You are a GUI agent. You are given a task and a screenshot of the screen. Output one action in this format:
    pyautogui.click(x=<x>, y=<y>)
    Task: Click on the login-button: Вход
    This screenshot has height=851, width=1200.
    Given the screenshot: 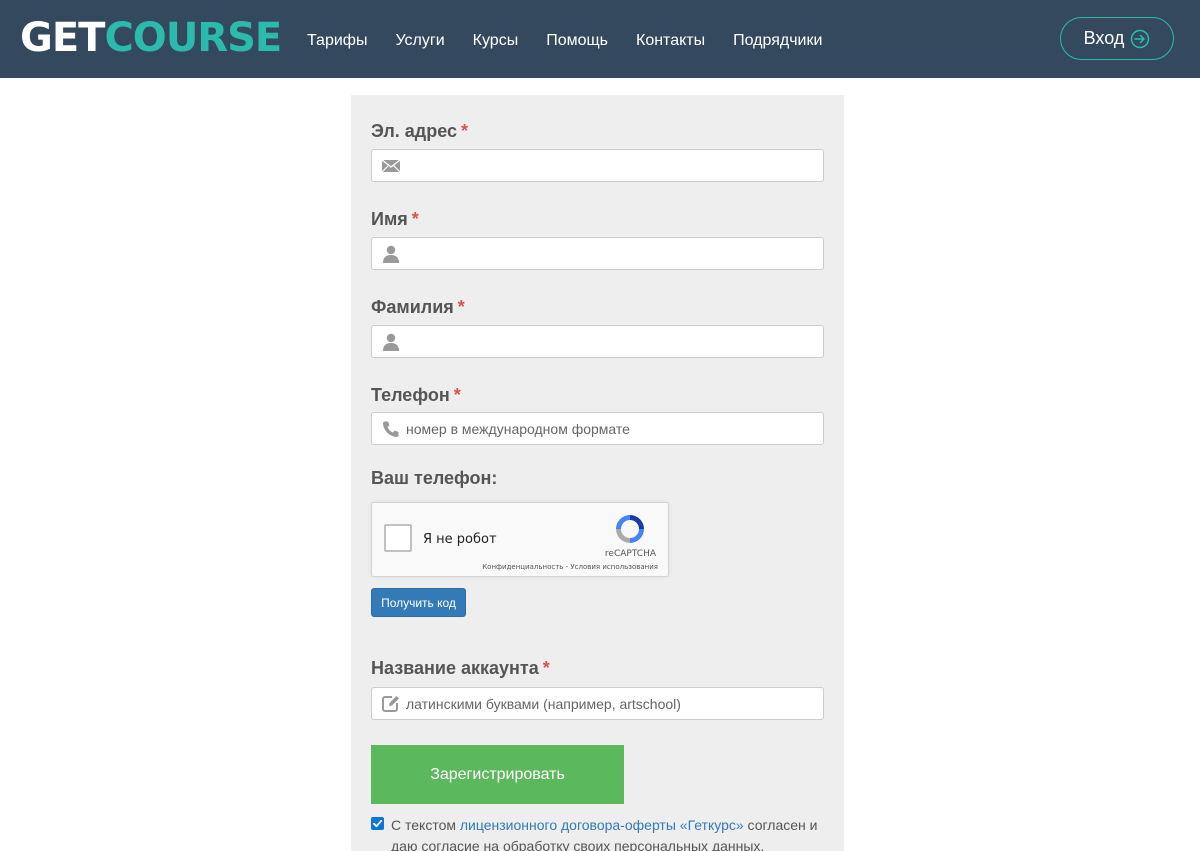 What is the action you would take?
    pyautogui.click(x=1117, y=38)
    